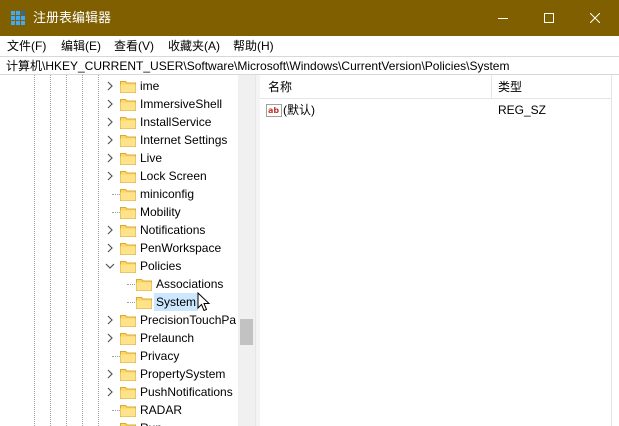 This screenshot has width=619, height=426. What do you see at coordinates (119, 374) in the screenshot?
I see `tree-item-propertysystem: PropertySystem` at bounding box center [119, 374].